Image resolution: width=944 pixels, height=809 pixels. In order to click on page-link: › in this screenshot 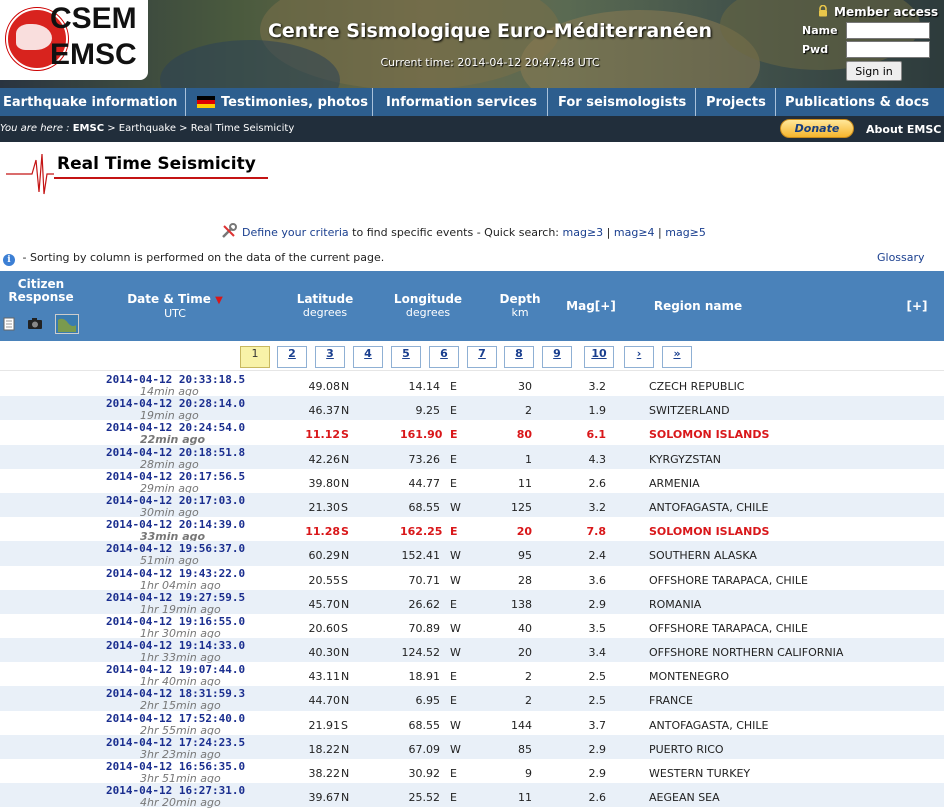, I will do `click(639, 357)`.